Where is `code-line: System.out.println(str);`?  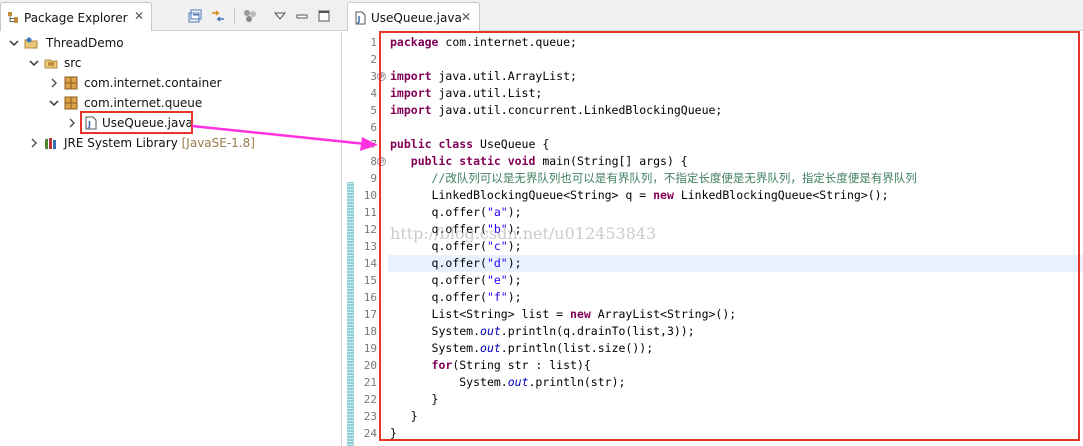 code-line: System.out.println(str); is located at coordinates (507, 382).